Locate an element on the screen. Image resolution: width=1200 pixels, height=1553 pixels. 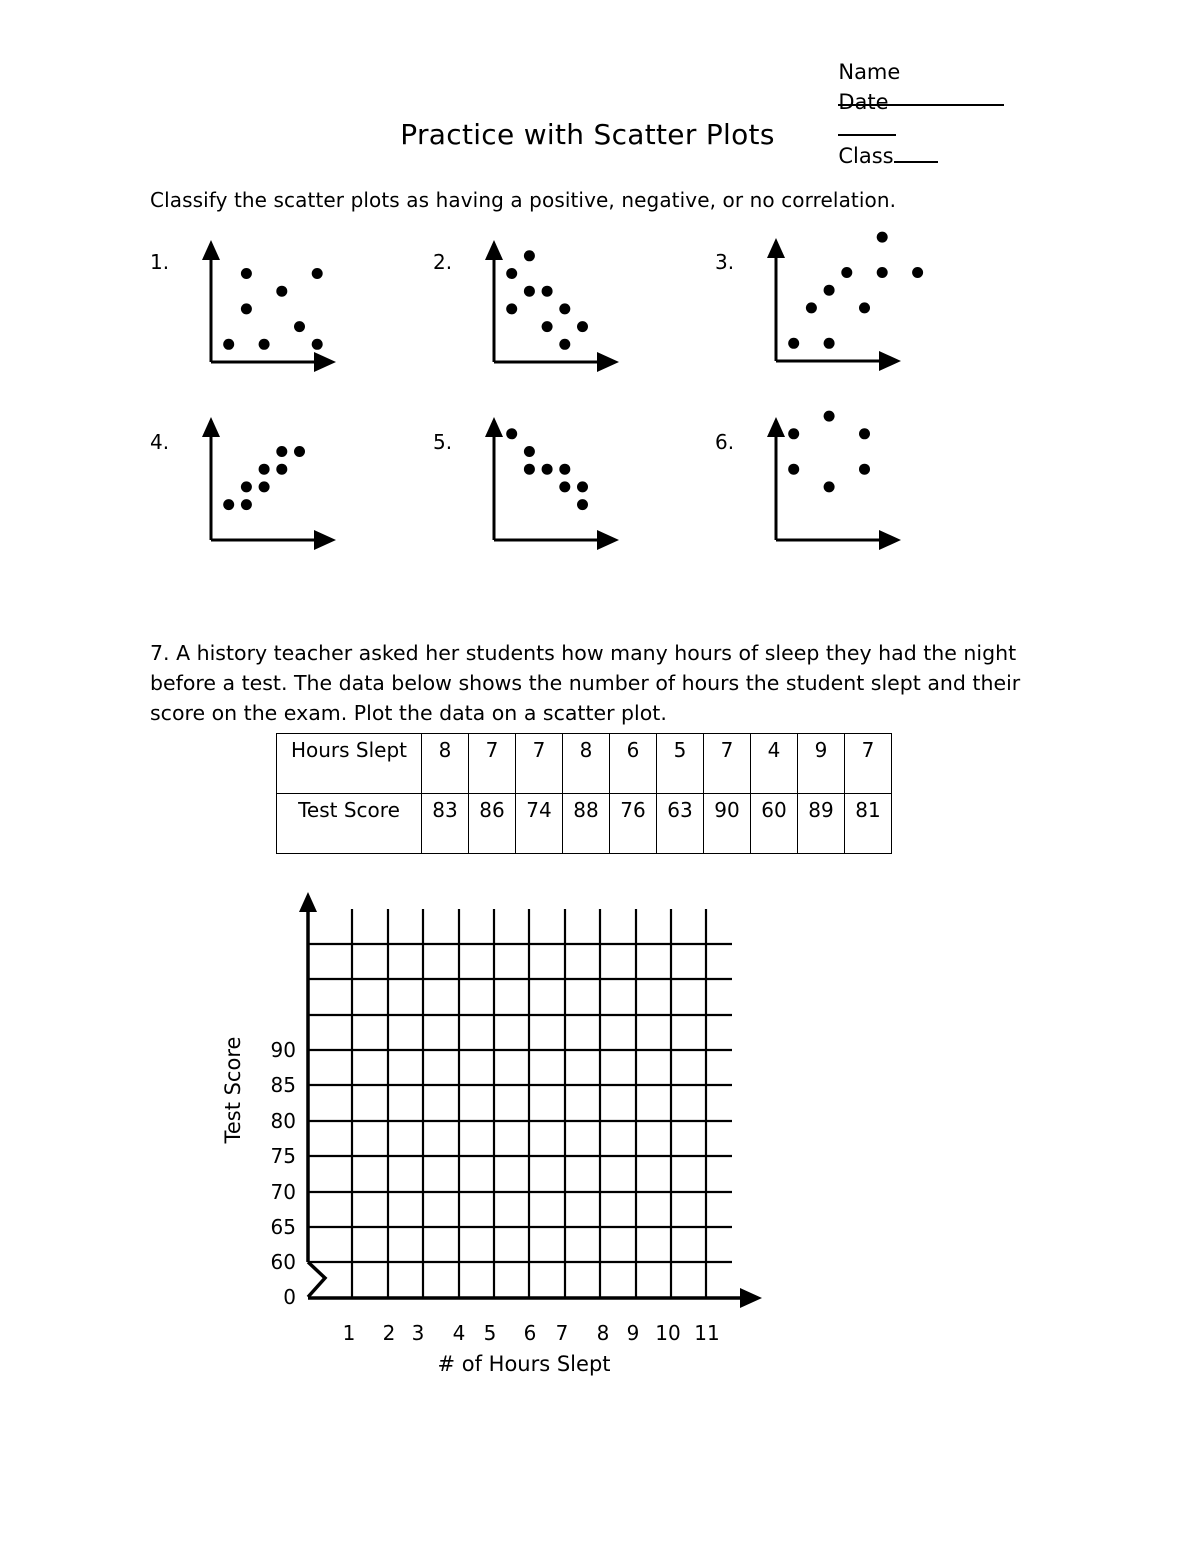
score-cell: 81 is located at coordinates (868, 823).